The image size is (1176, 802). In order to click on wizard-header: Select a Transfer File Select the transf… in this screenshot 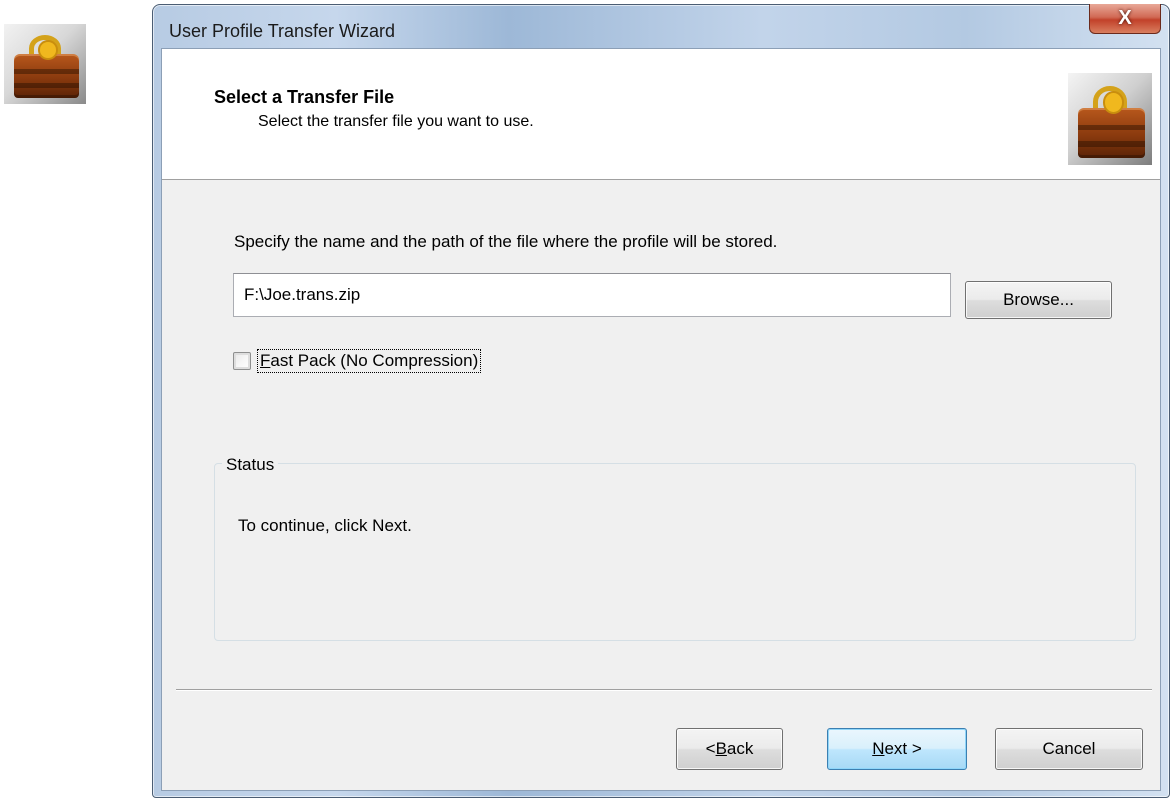, I will do `click(661, 114)`.